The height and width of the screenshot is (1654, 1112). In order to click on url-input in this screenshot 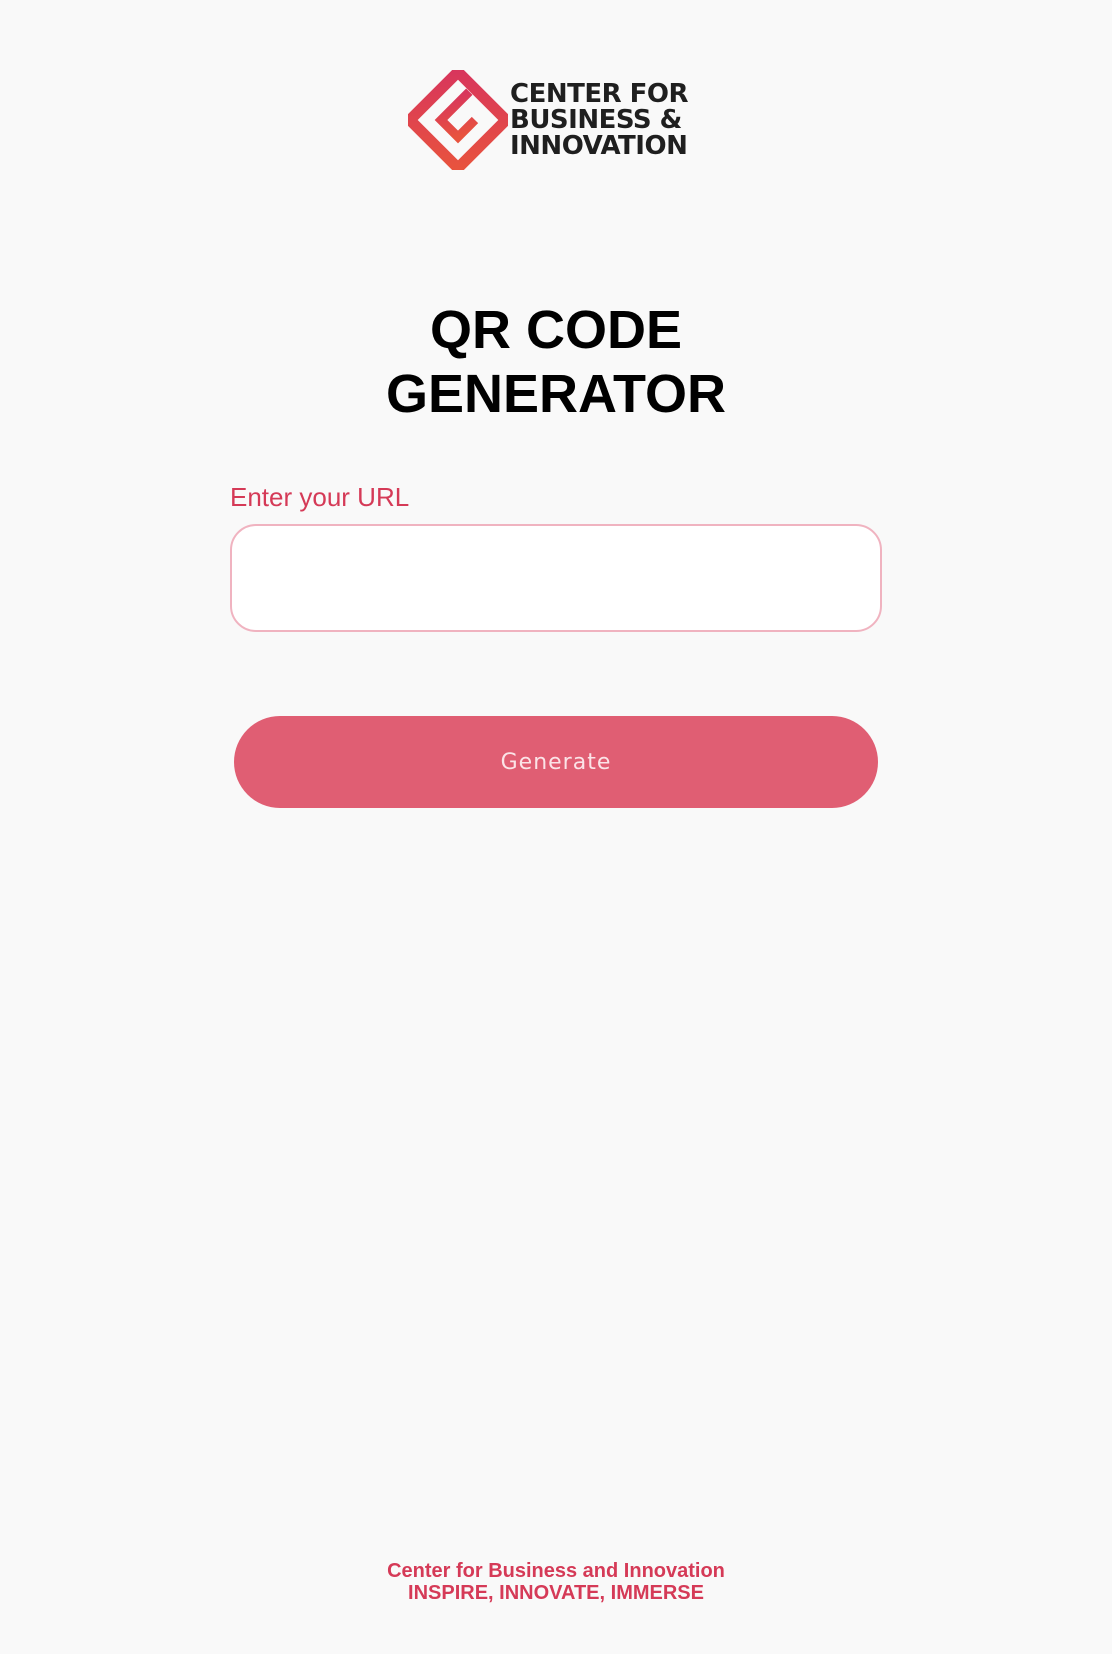, I will do `click(556, 578)`.